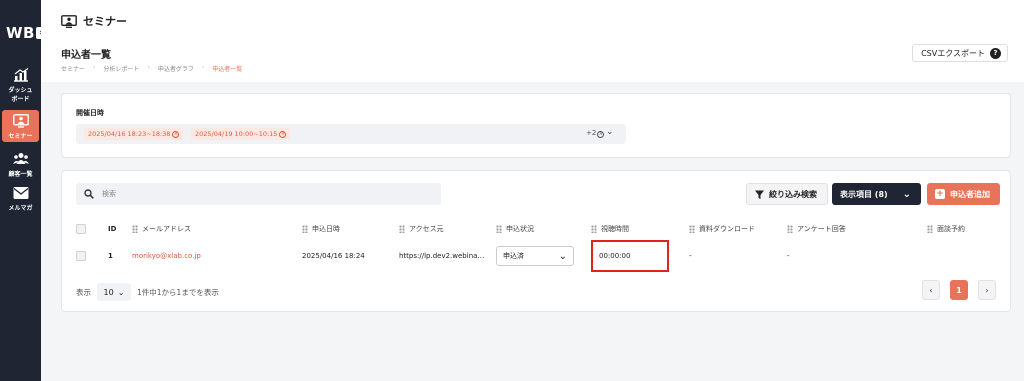 The image size is (1024, 381). I want to click on section-title-text: セミナー, so click(105, 21).